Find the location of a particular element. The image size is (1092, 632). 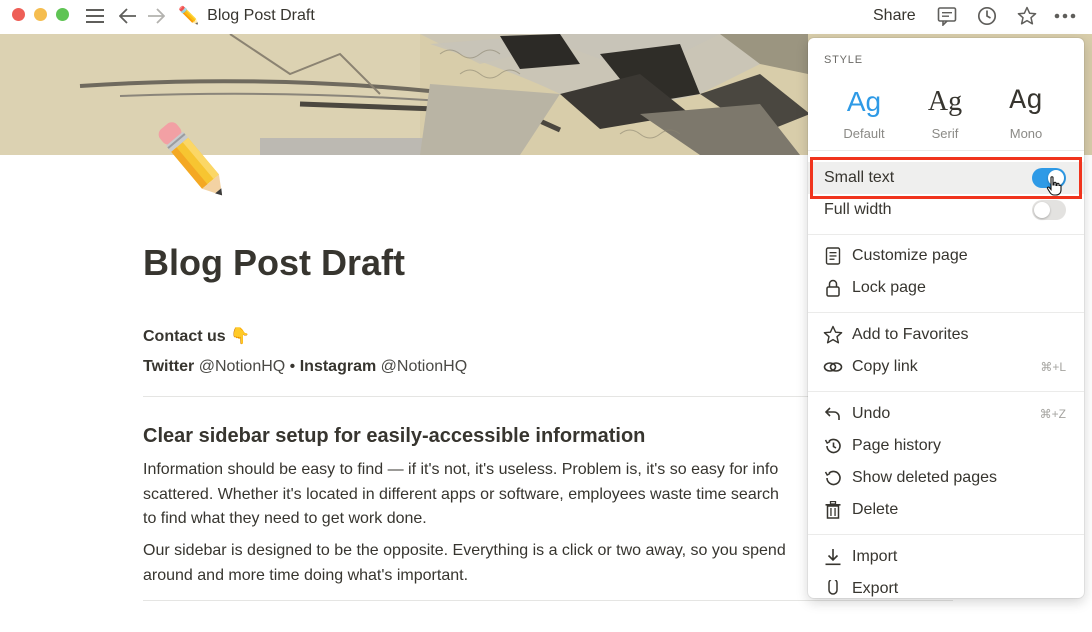

lock-icon is located at coordinates (833, 288).